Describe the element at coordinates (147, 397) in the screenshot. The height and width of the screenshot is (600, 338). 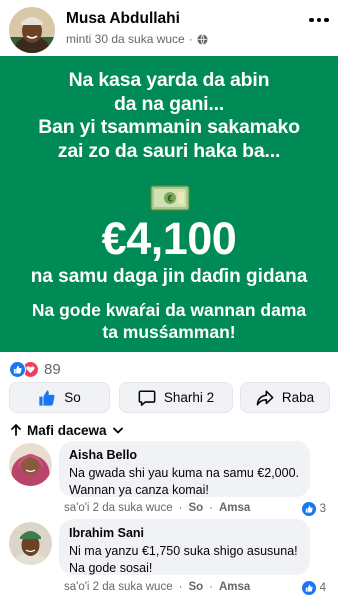
I see `comment-icon` at that location.